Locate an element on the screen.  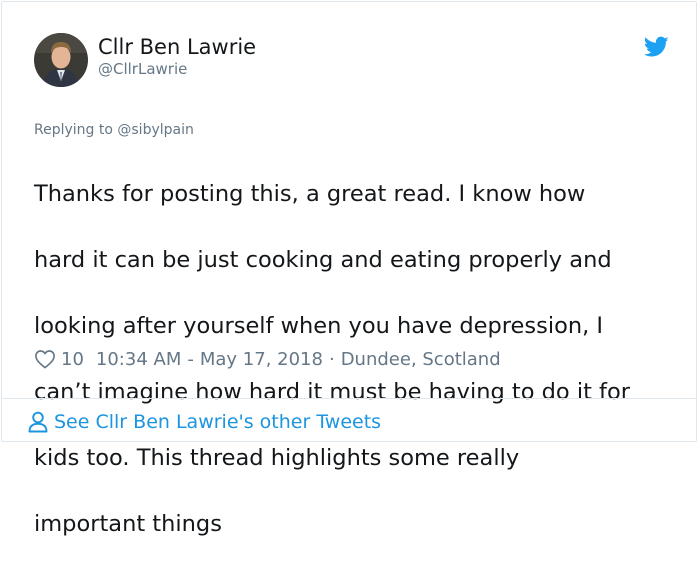
tweet-location: Dundee, Scotland is located at coordinates (421, 359).